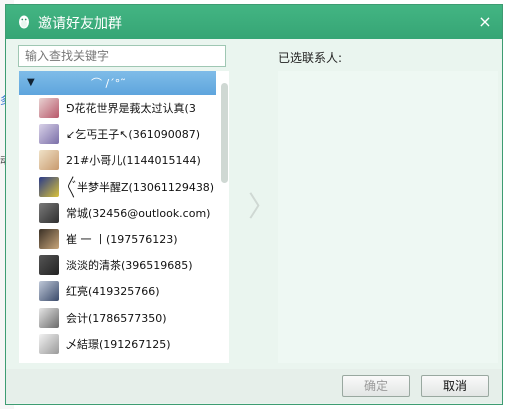  What do you see at coordinates (138, 213) in the screenshot?
I see `friend-name: 常城(32456@outlook.com)` at bounding box center [138, 213].